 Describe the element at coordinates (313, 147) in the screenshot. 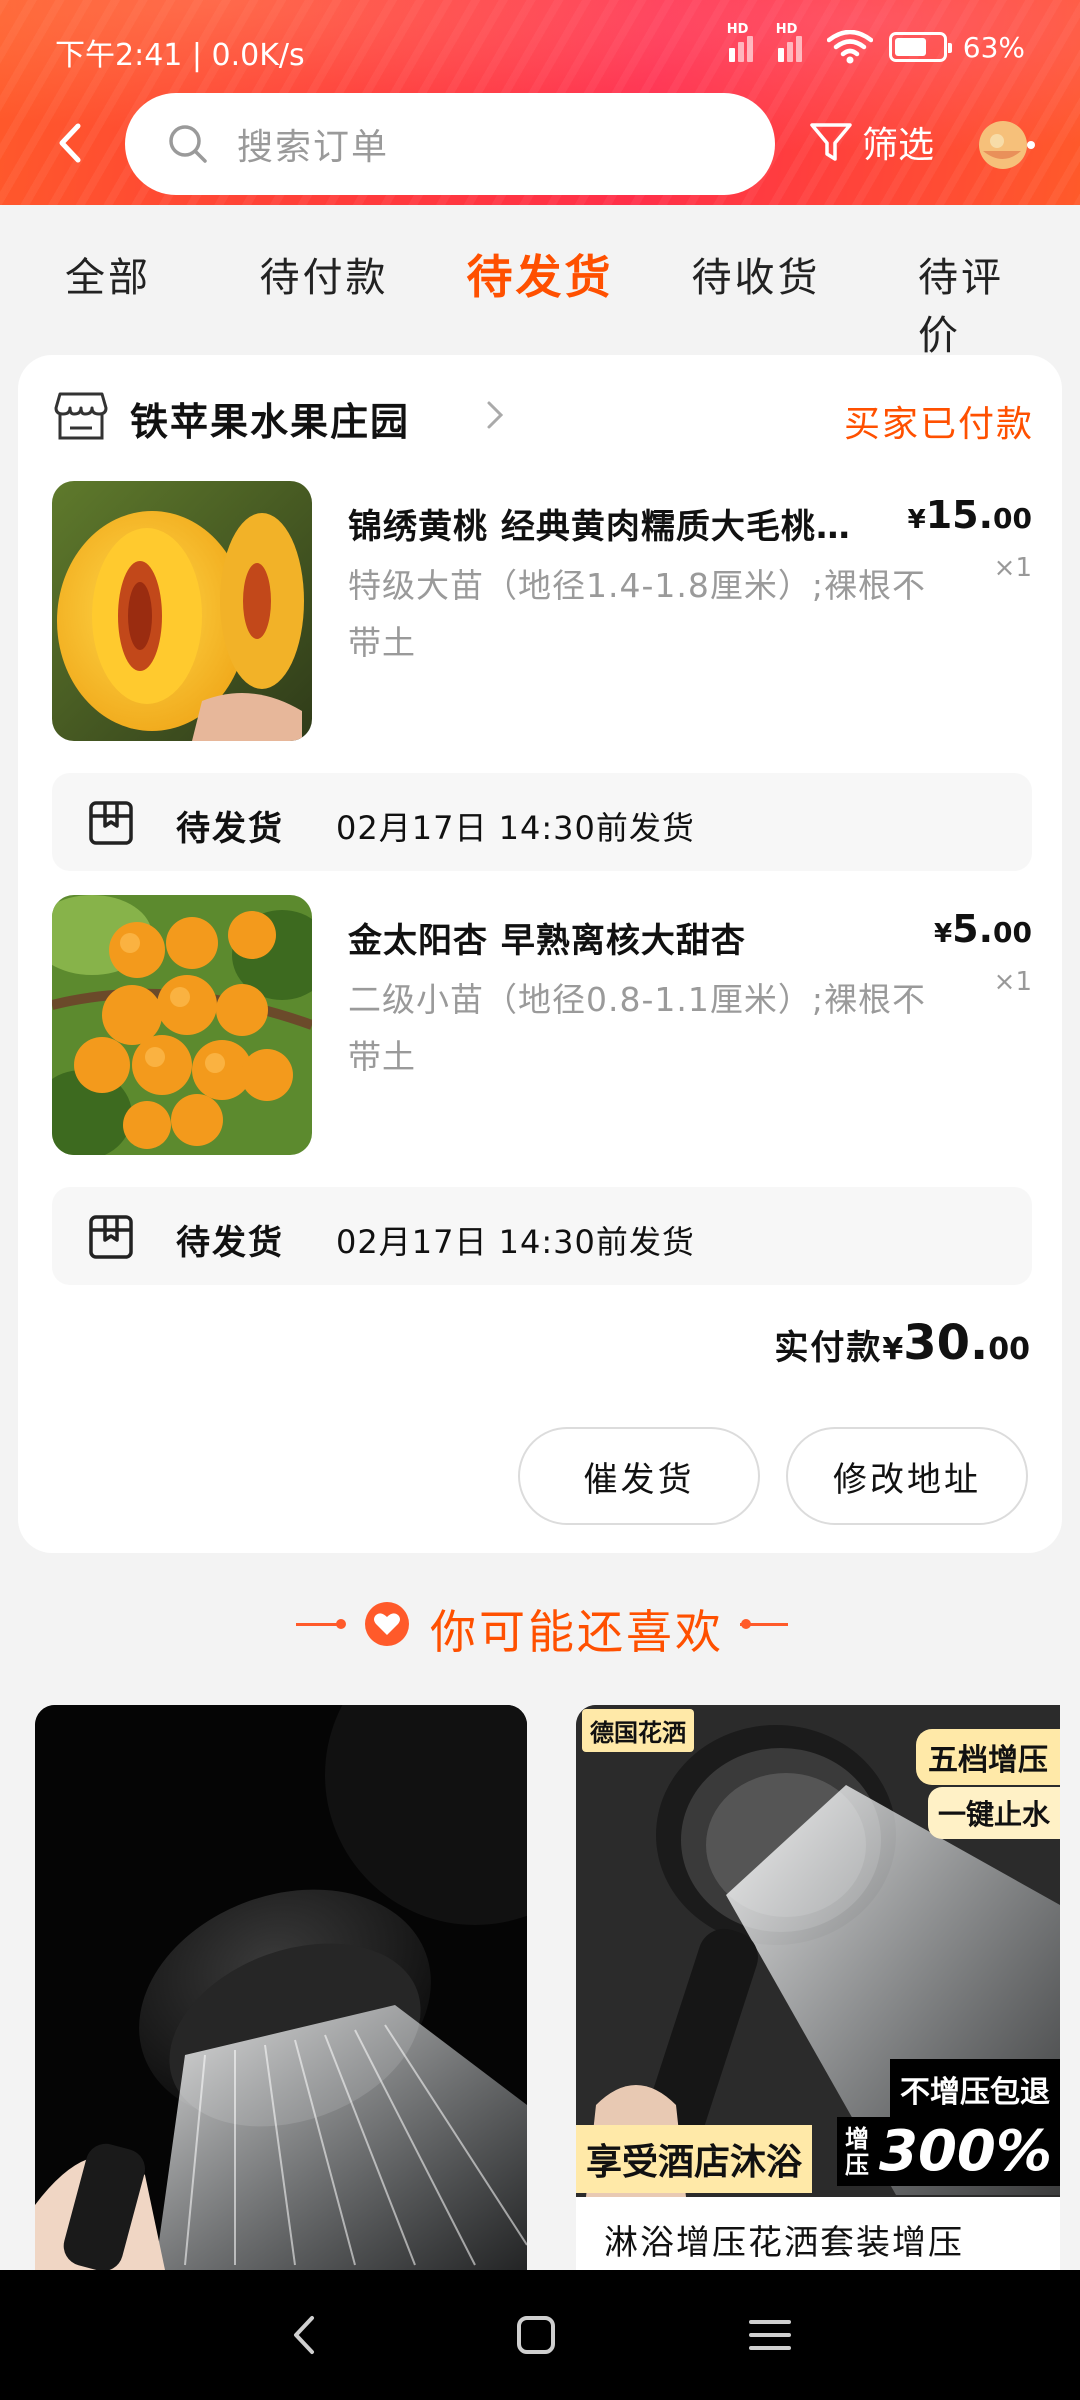

I see `search-placeholder: 搜索订单` at that location.